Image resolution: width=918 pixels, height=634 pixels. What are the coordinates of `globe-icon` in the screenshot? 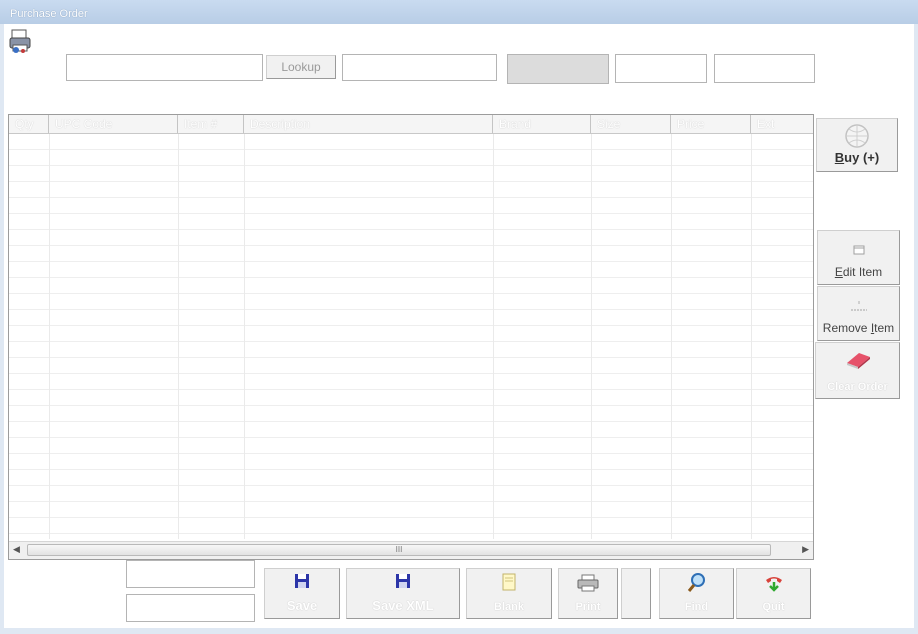 It's located at (857, 136).